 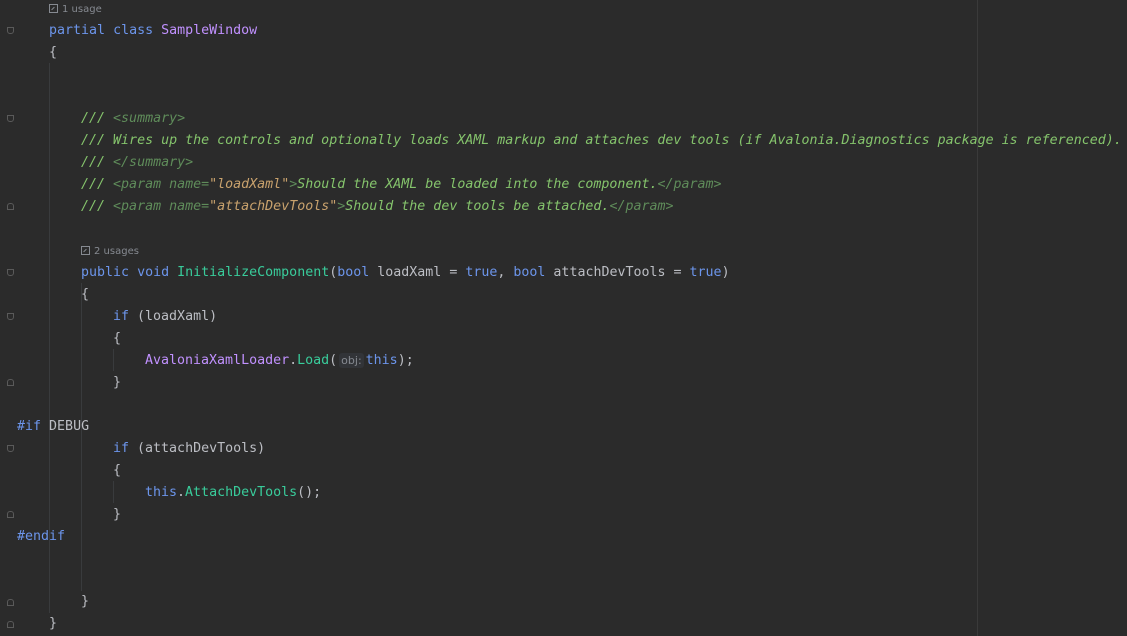 I want to click on code-line-if1-brace-close: }, so click(x=117, y=383).